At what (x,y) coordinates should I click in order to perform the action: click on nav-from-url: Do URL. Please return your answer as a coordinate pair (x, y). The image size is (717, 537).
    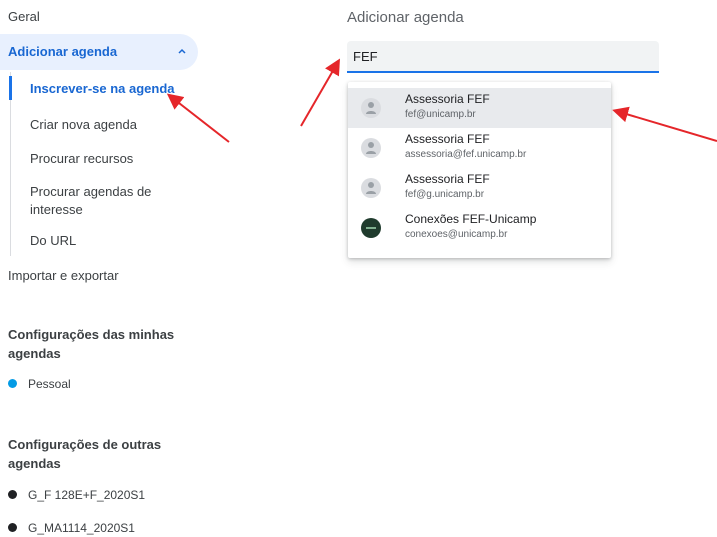
    Looking at the image, I should click on (53, 241).